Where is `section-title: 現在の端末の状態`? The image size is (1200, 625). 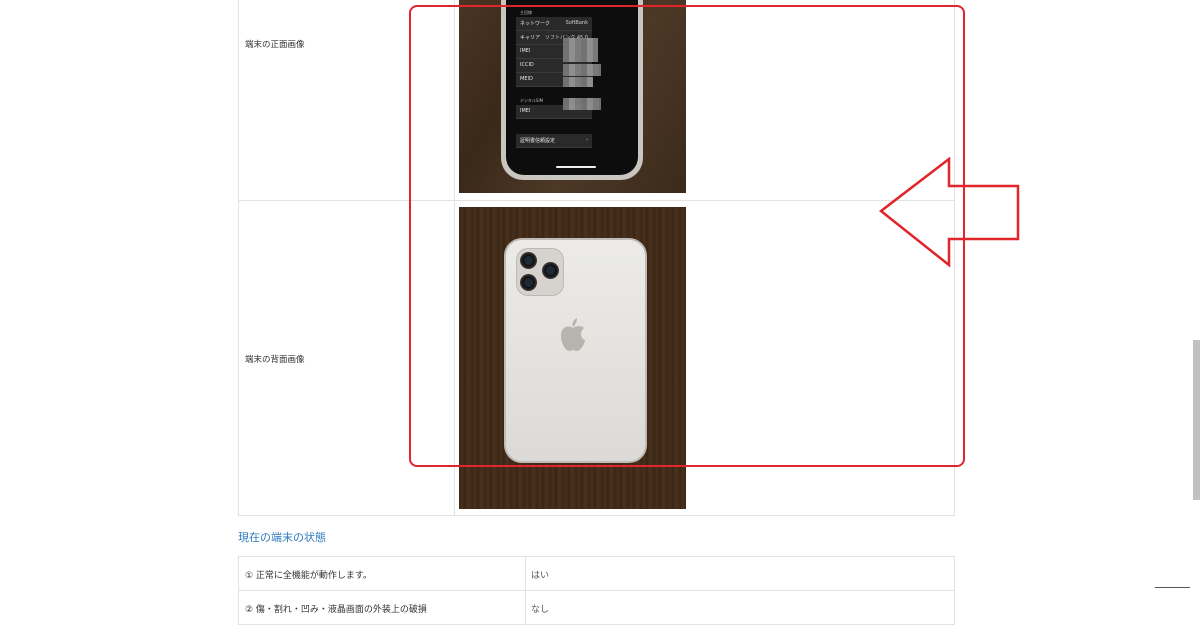 section-title: 現在の端末の状態 is located at coordinates (282, 537).